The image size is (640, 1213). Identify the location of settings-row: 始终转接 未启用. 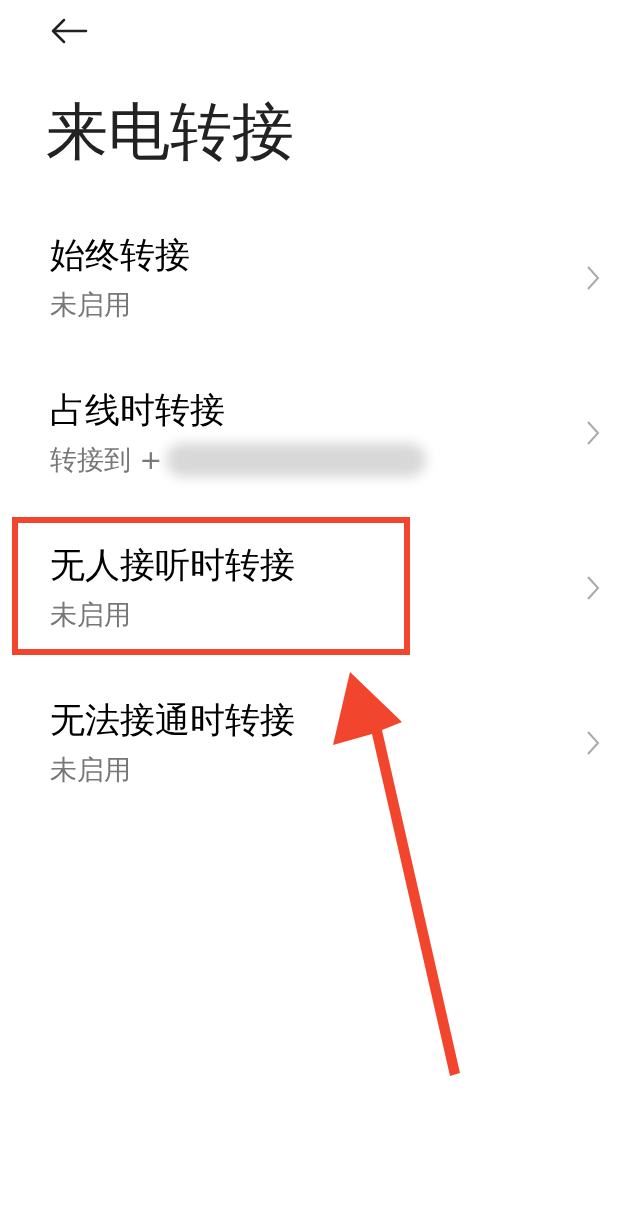
(320, 277).